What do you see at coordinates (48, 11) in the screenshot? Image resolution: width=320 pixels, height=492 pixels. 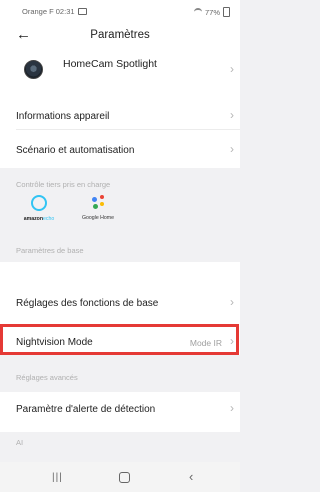 I see `carrier-time: Orange F 02:31` at bounding box center [48, 11].